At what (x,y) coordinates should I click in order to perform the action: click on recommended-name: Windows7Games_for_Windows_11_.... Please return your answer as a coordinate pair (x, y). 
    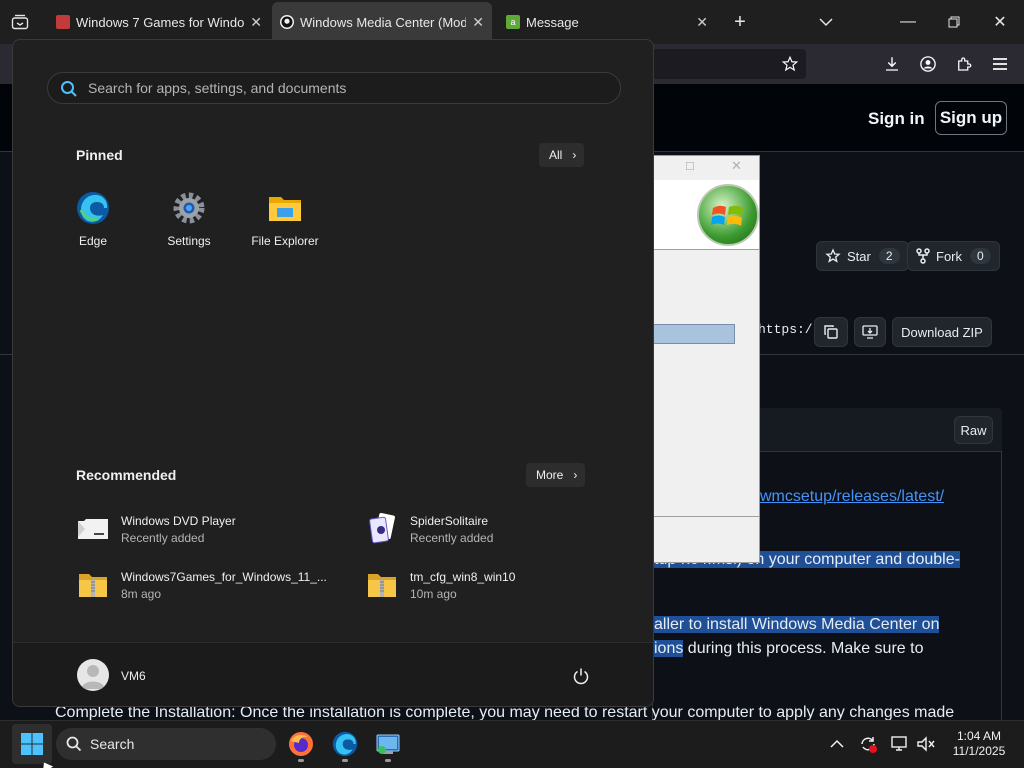
    Looking at the image, I should click on (224, 576).